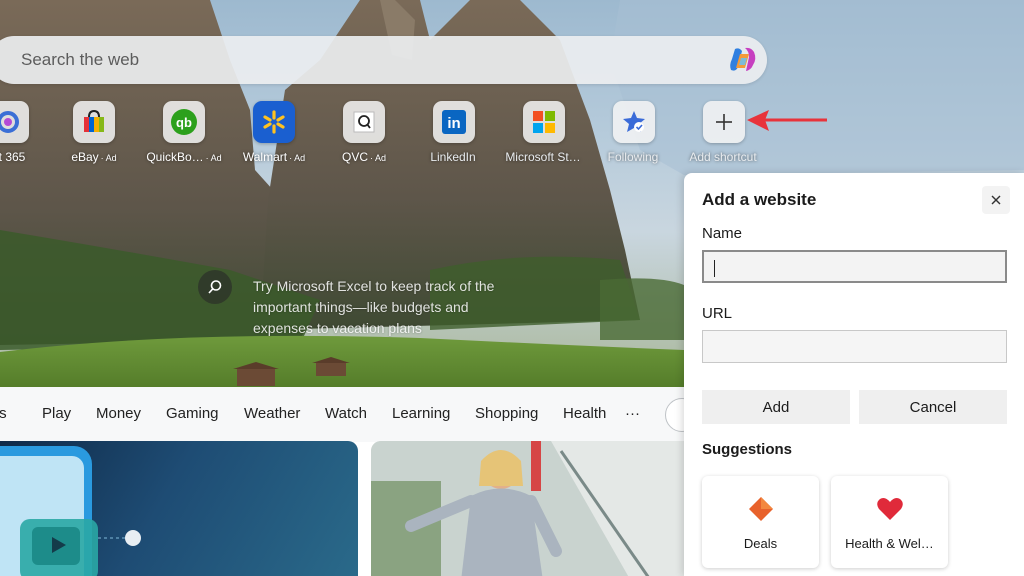 The width and height of the screenshot is (1024, 576). I want to click on news-card-photo, so click(527, 508).